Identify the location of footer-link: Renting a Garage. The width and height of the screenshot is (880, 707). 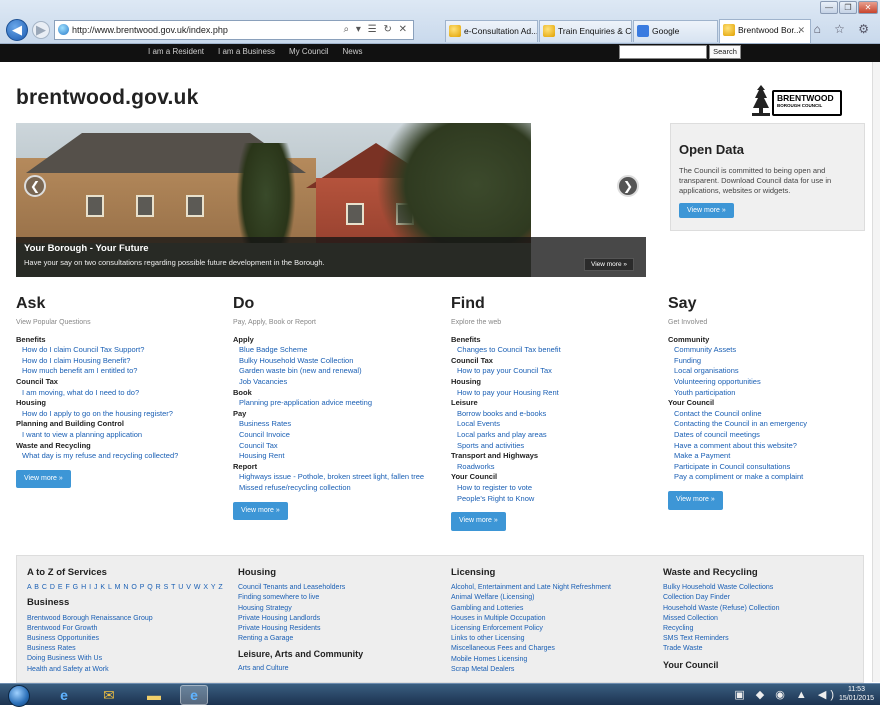
(338, 639).